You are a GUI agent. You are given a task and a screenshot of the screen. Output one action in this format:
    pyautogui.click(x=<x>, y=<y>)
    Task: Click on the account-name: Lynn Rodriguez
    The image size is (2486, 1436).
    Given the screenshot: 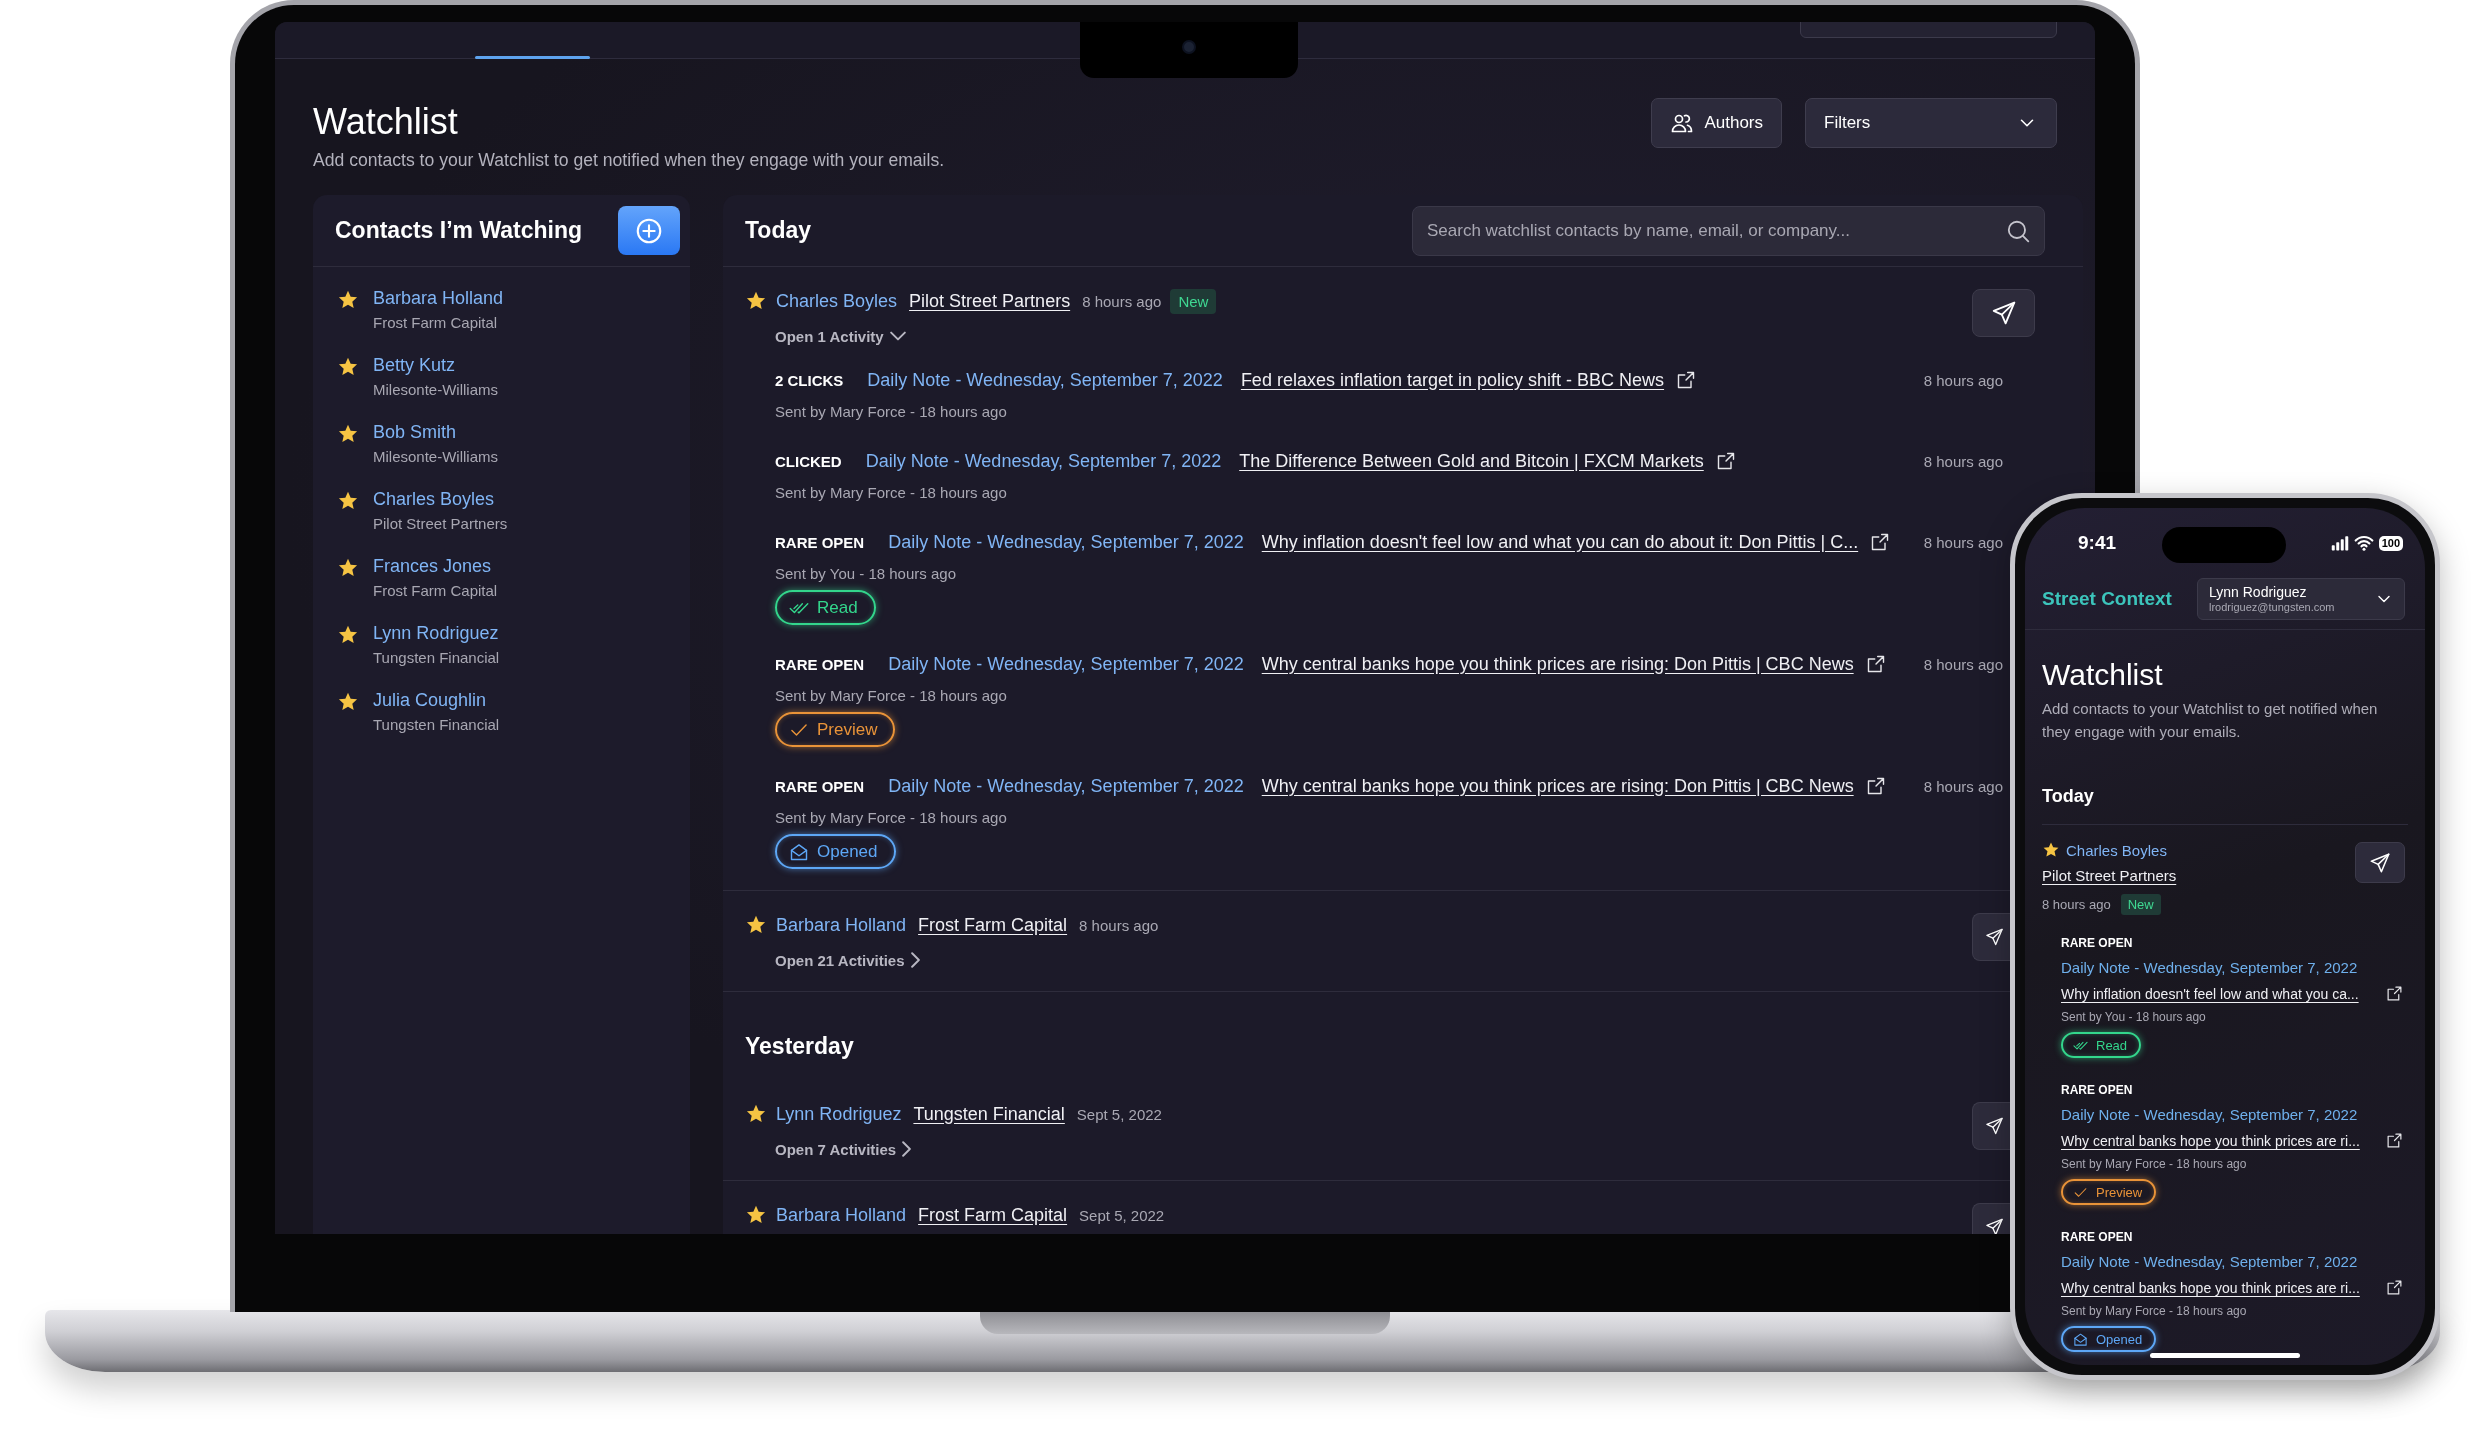 What is the action you would take?
    pyautogui.click(x=2258, y=591)
    